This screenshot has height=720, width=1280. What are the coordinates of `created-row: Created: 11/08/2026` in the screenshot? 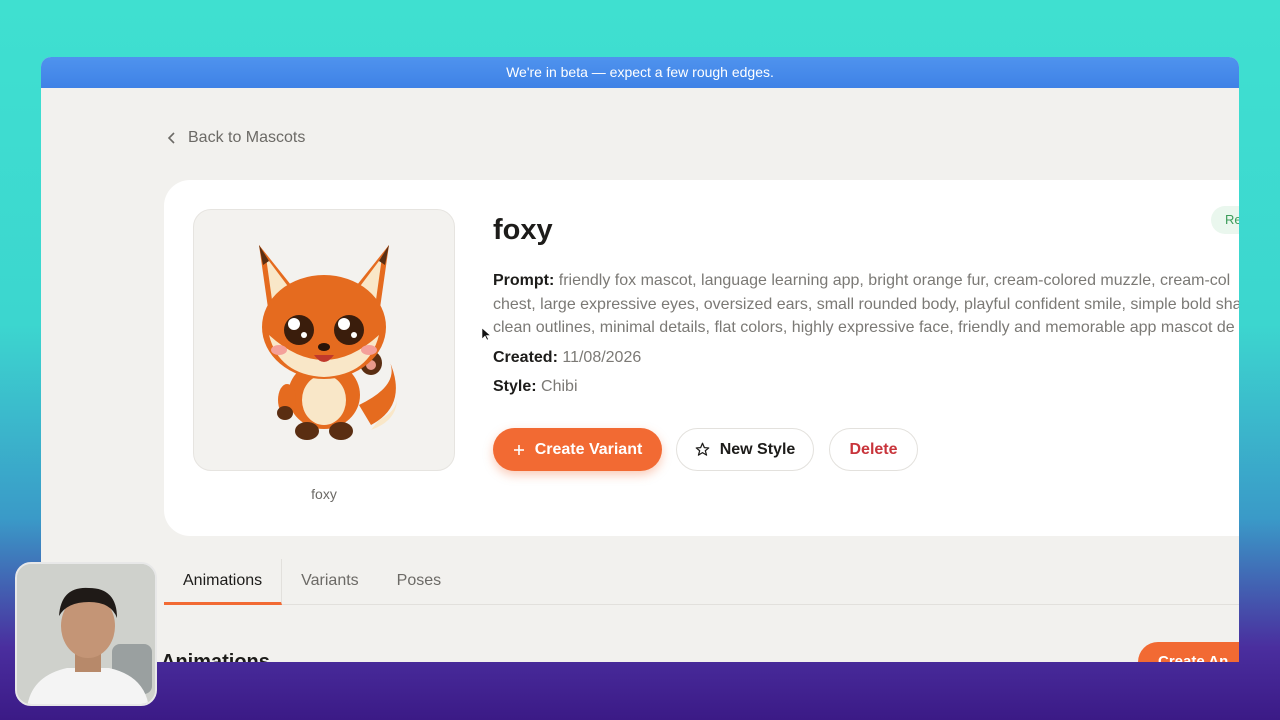 It's located at (567, 358).